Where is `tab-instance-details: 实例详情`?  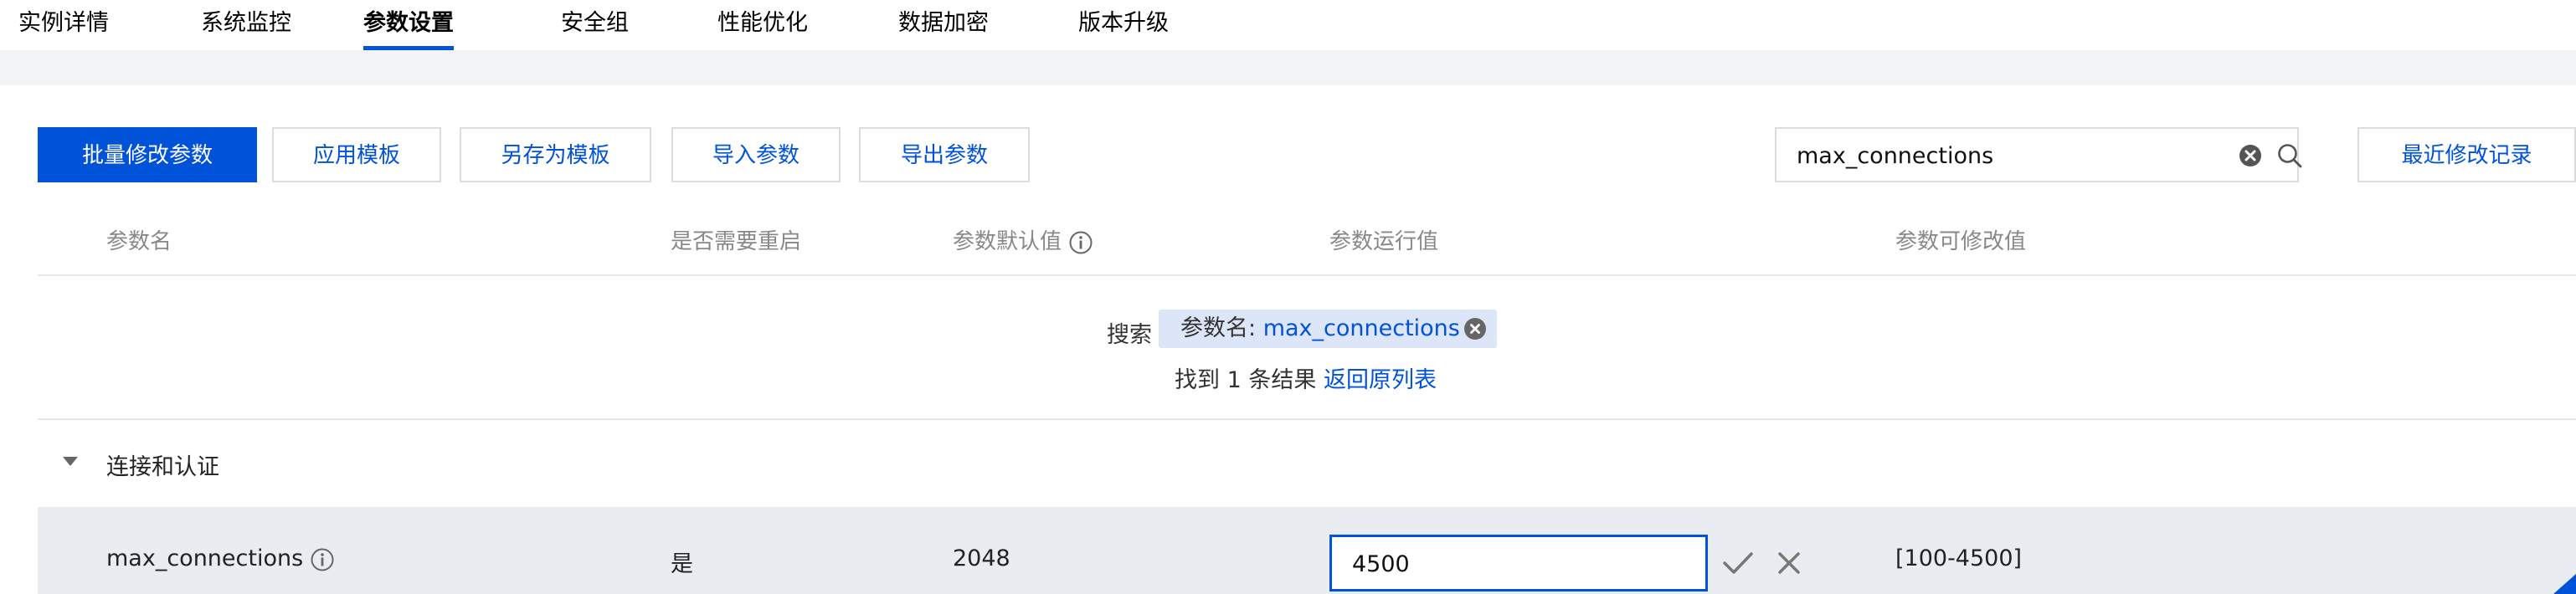
tab-instance-details: 实例详情 is located at coordinates (63, 28).